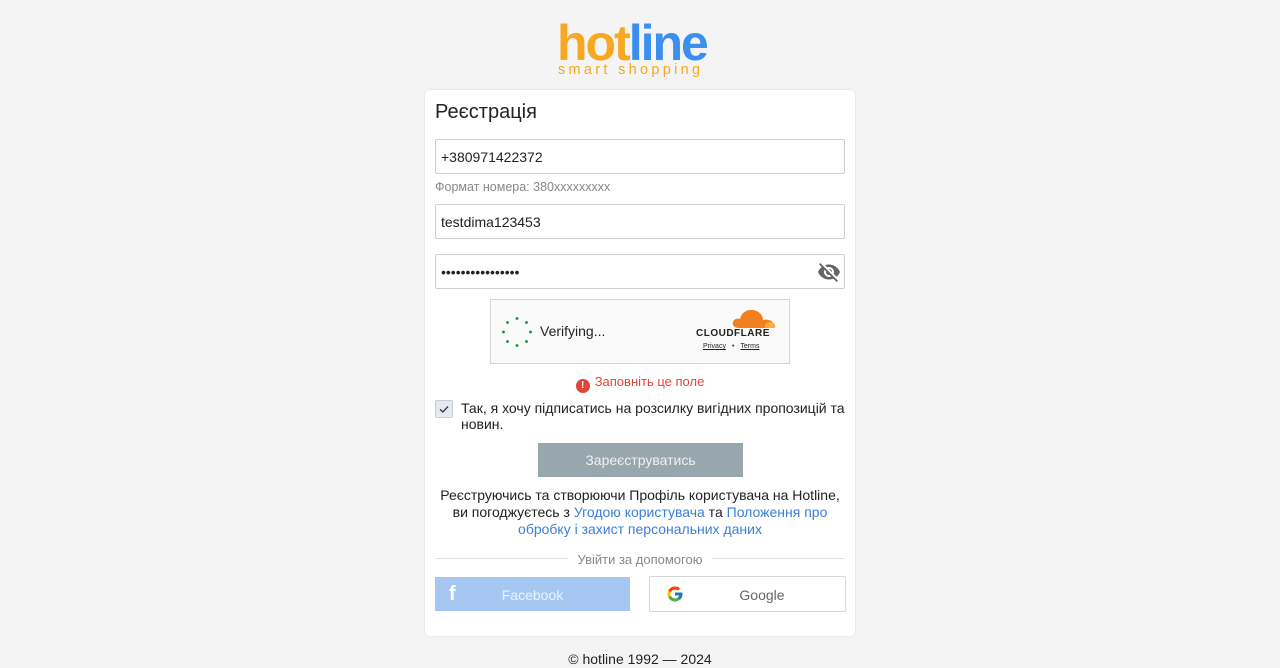 The image size is (1280, 668). Describe the element at coordinates (640, 271) in the screenshot. I see `password-input` at that location.